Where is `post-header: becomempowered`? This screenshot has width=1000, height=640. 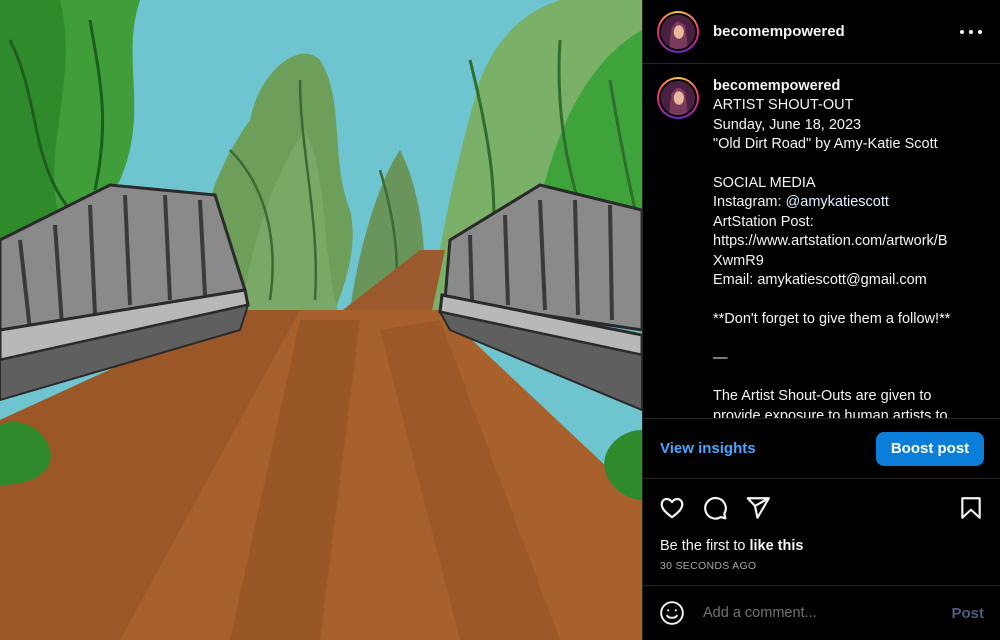 post-header: becomempowered is located at coordinates (821, 32).